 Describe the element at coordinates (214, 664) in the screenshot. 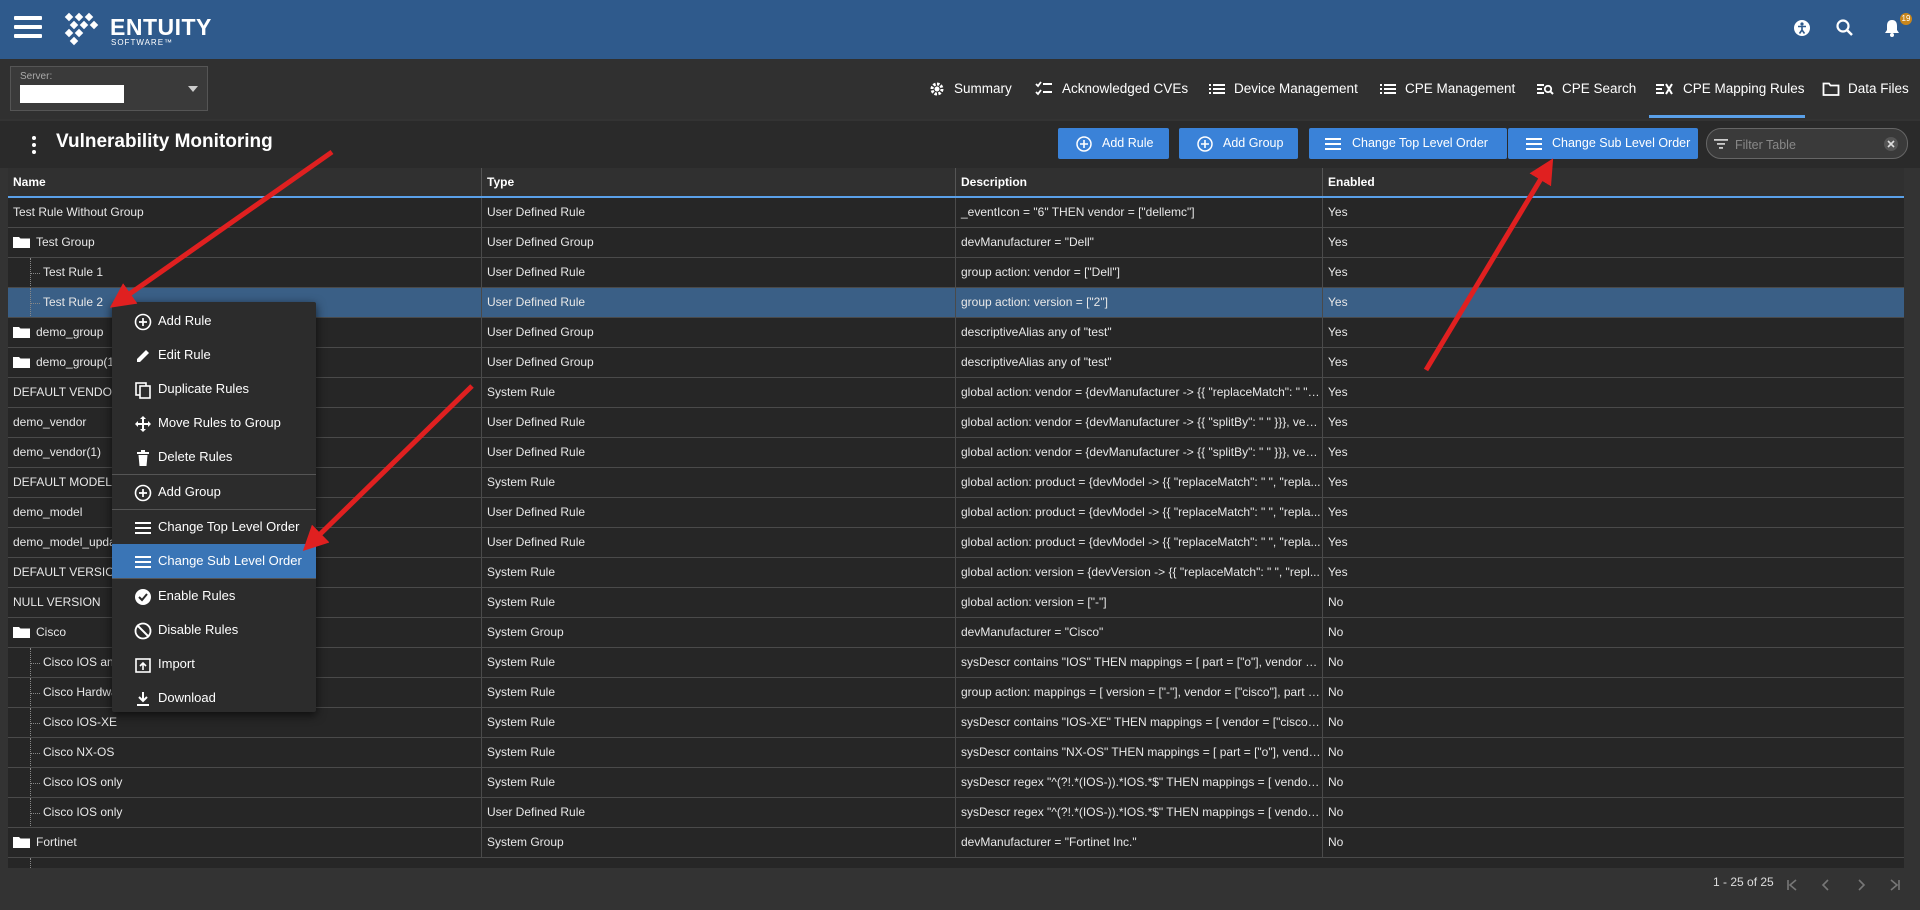

I see `menu-item-import: Import` at that location.